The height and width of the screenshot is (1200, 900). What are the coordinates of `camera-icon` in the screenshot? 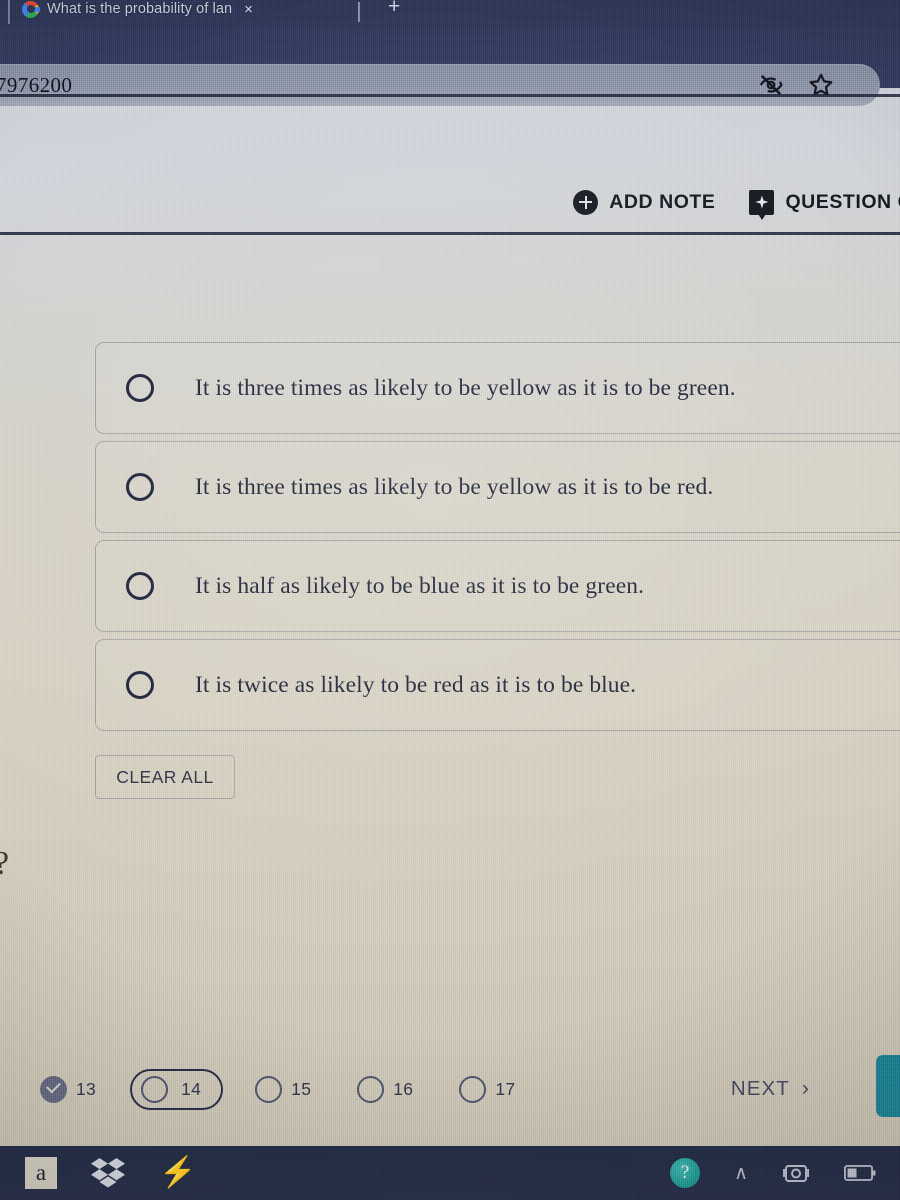 It's located at (796, 1173).